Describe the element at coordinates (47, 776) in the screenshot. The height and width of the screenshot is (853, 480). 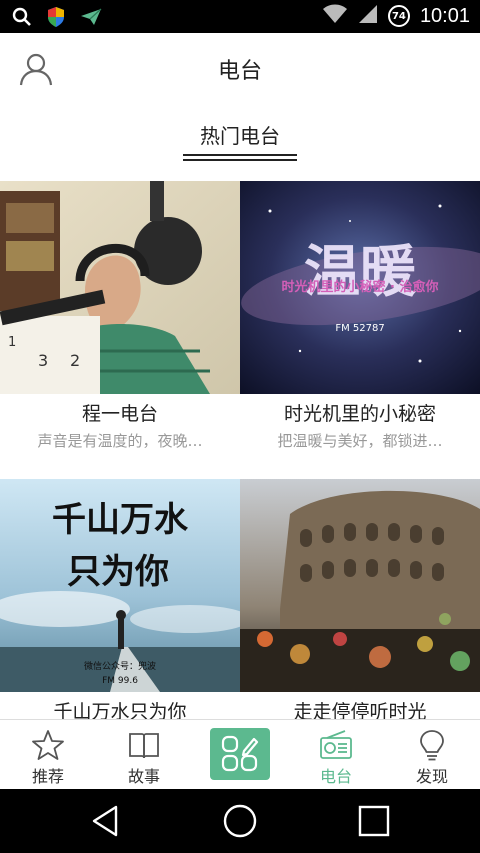
I see `nav-label: 推荐` at that location.